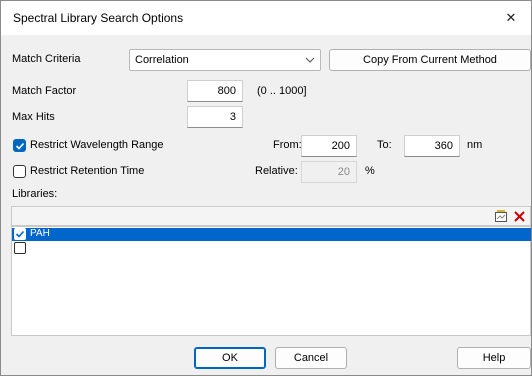 This screenshot has height=376, width=532. Describe the element at coordinates (370, 171) in the screenshot. I see `retention-unit: %` at that location.